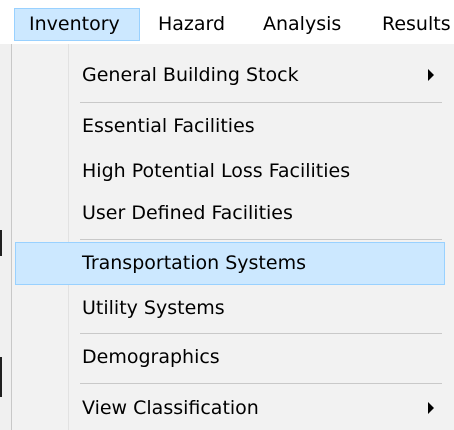 Image resolution: width=454 pixels, height=430 pixels. I want to click on menu-item-demographics: Demographics, so click(230, 357).